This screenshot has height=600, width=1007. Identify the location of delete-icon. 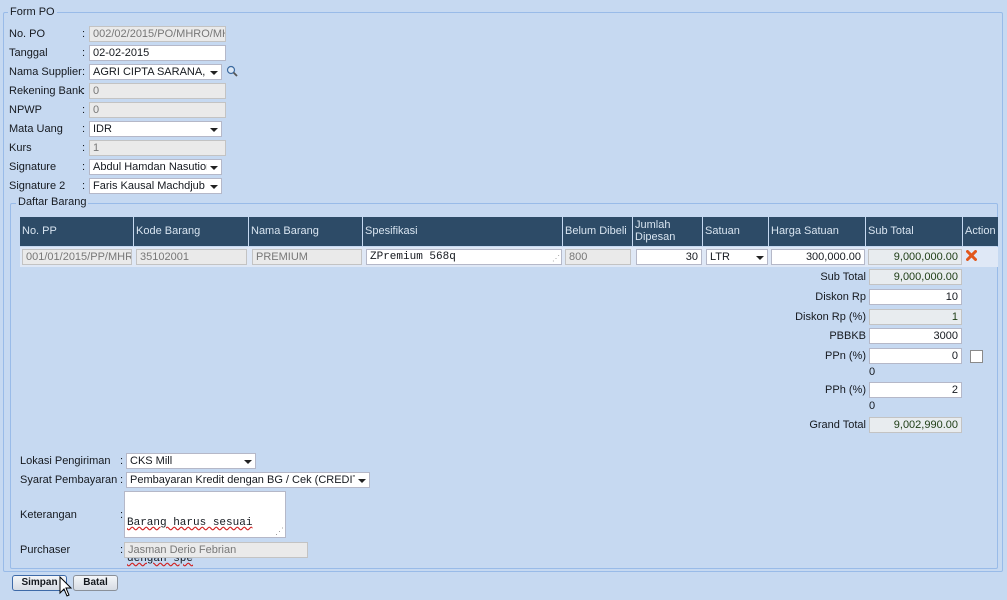
(971, 255).